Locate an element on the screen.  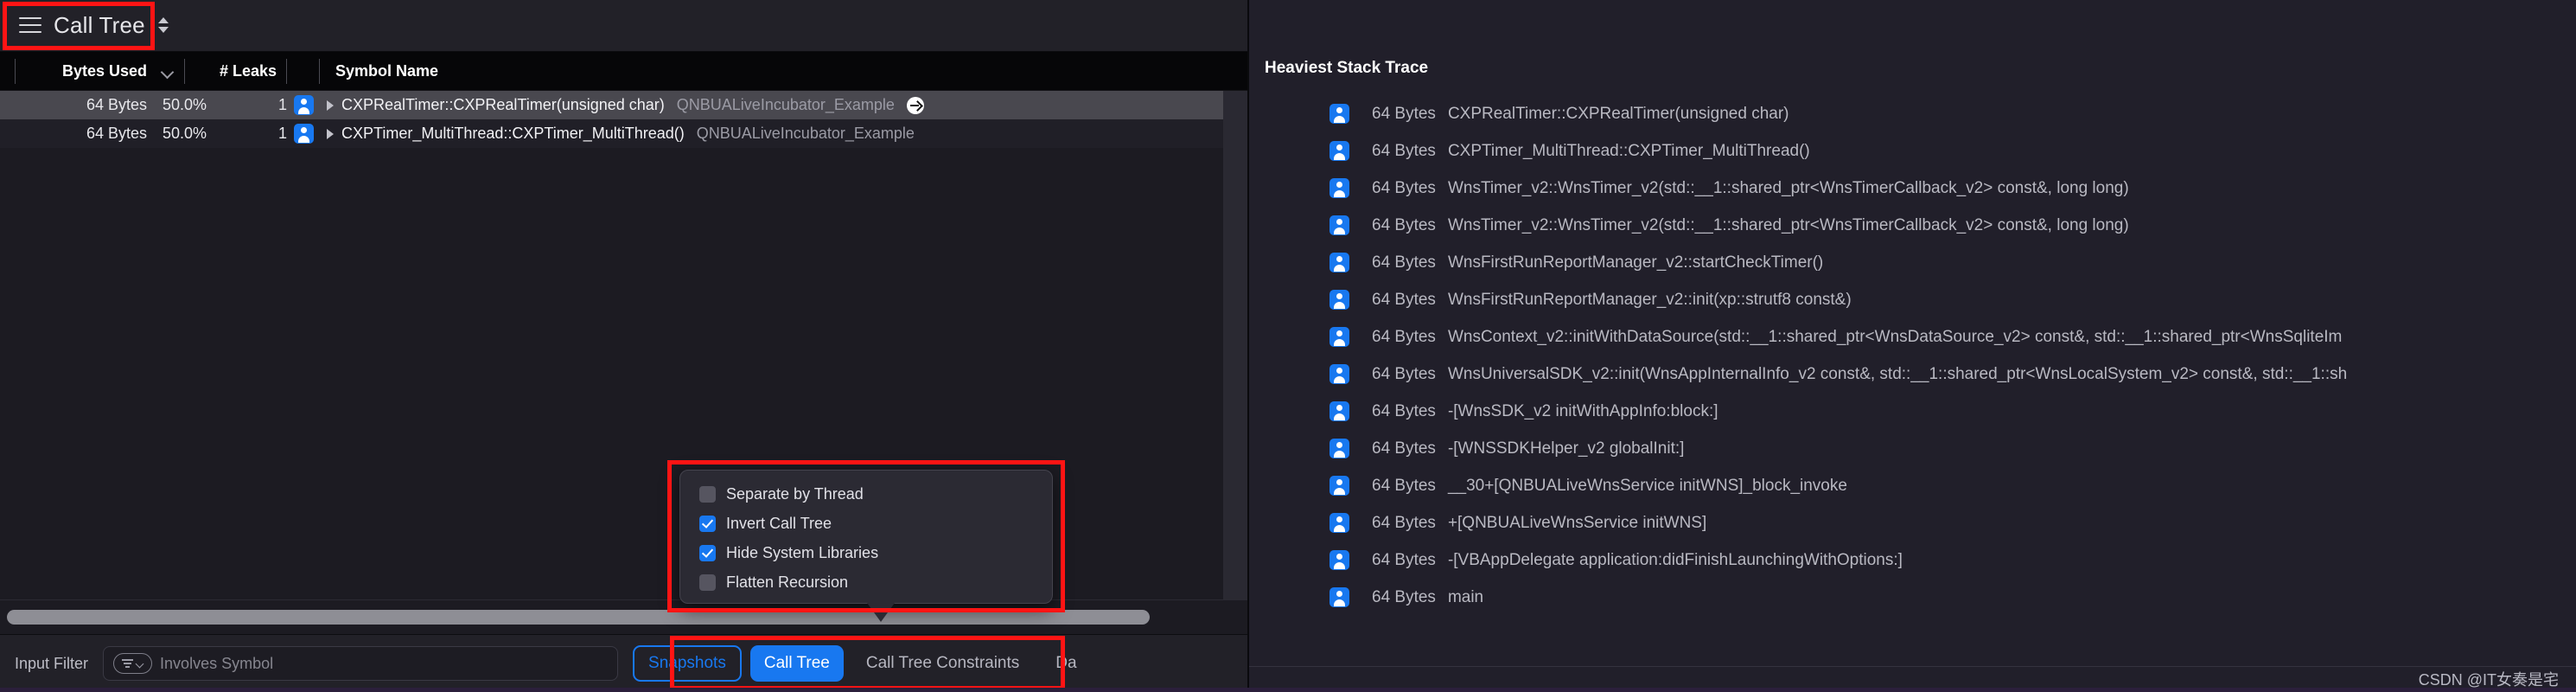
horizontal-scrollbar is located at coordinates (623, 617).